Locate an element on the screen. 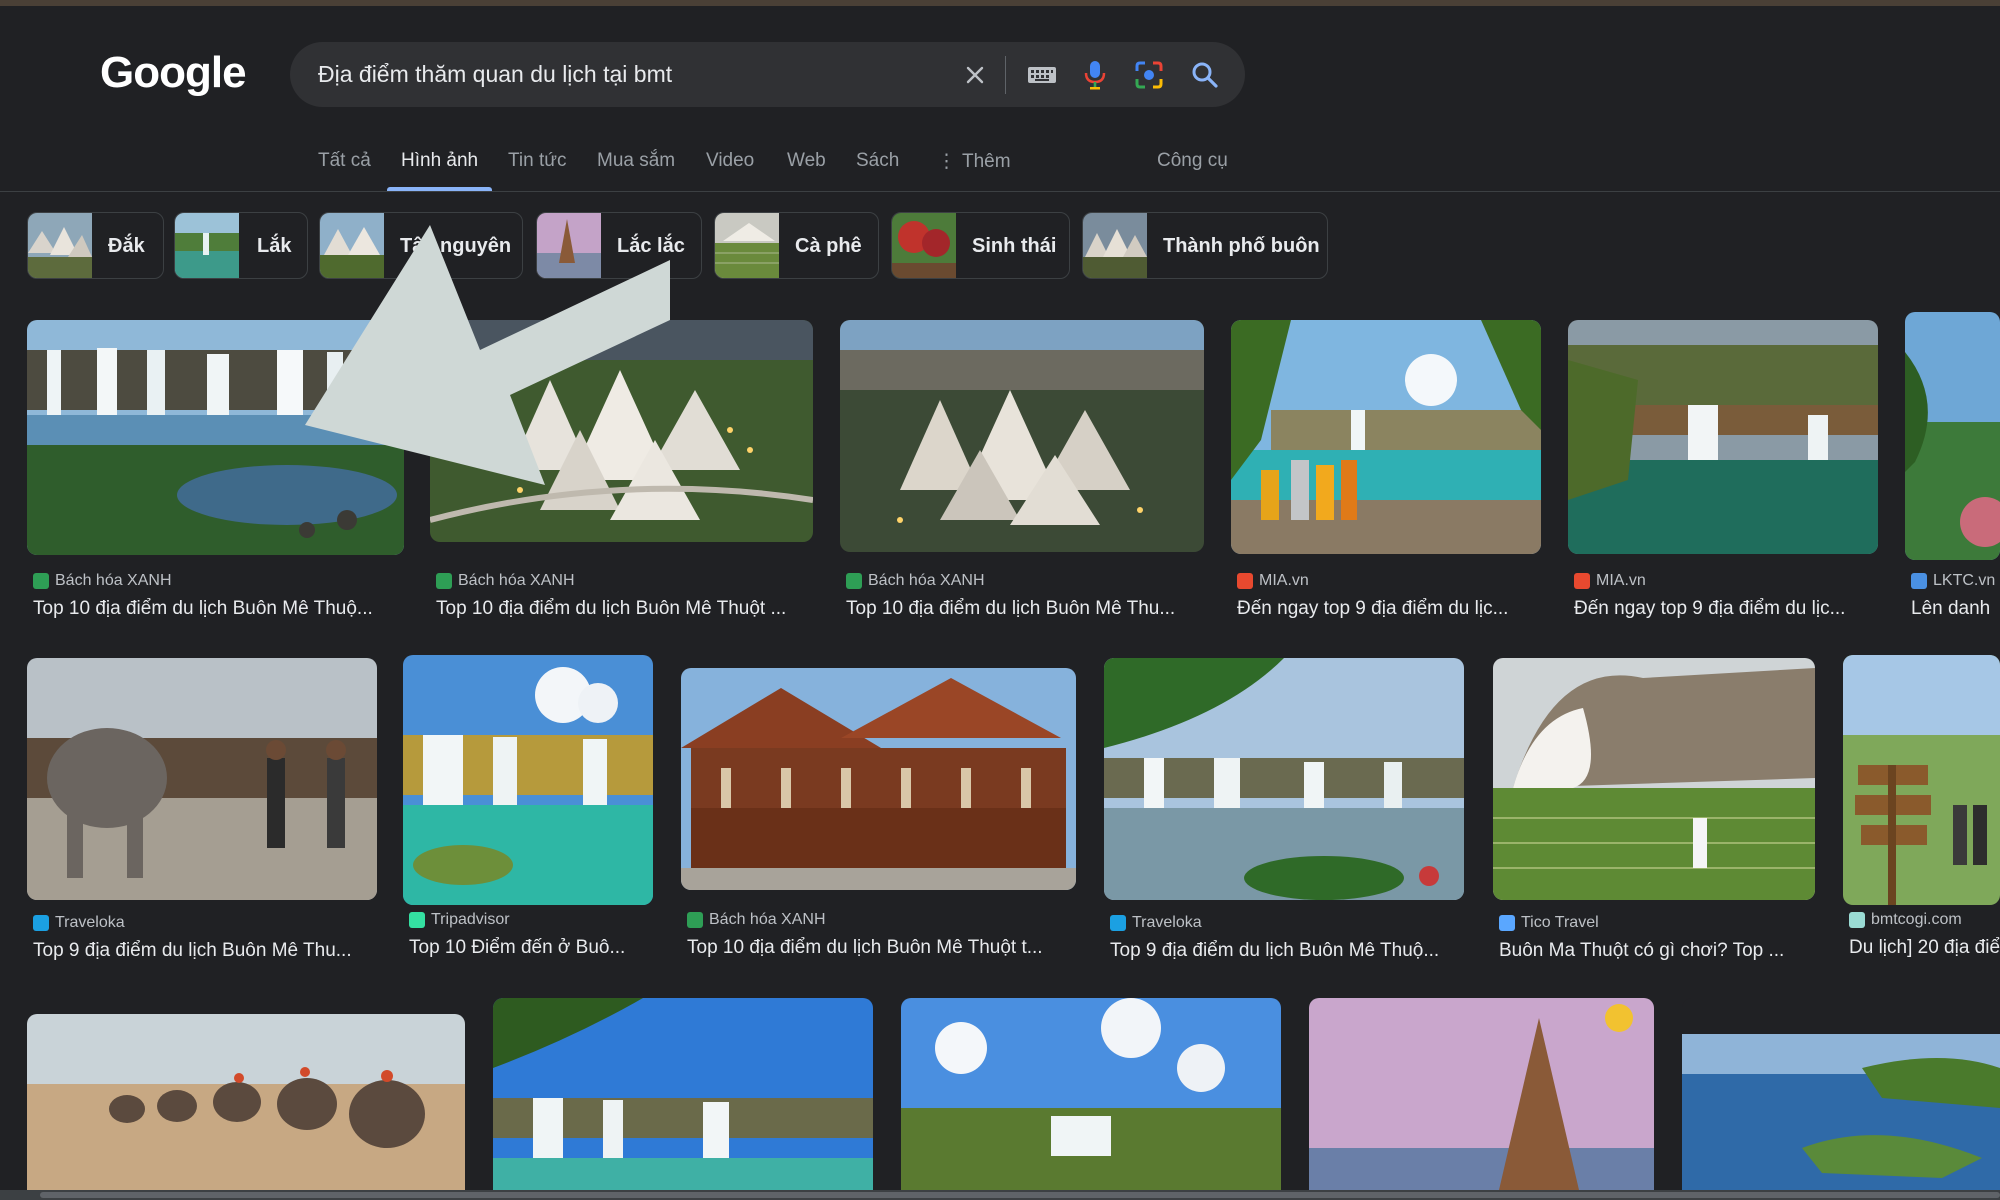  result-source: Tripadvisor is located at coordinates (459, 920).